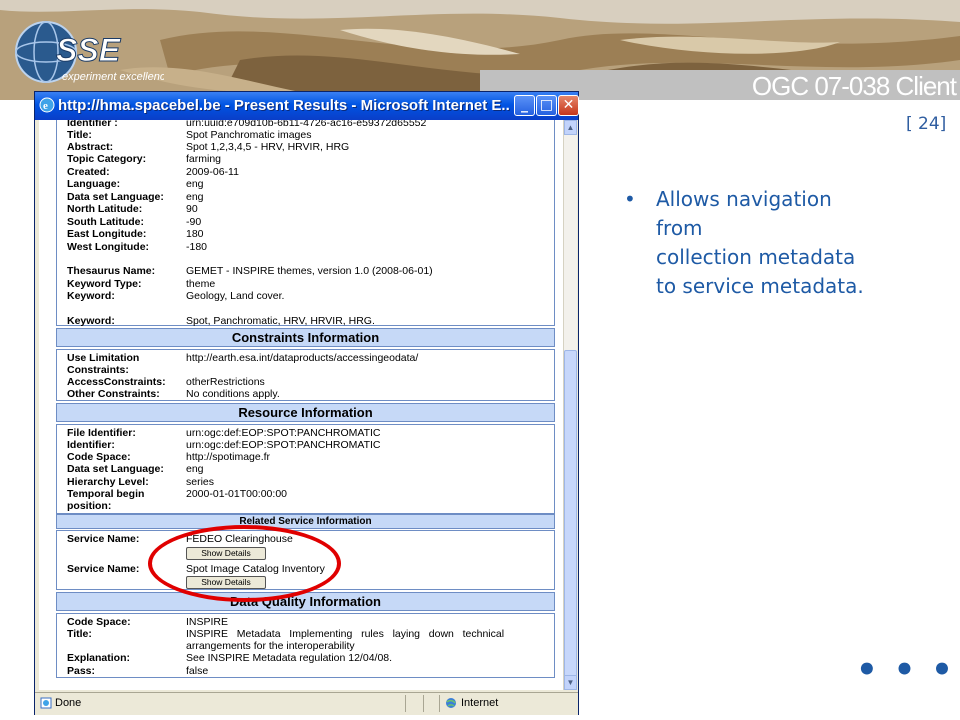  I want to click on svg-text: experiment excellence, so click(113, 77).